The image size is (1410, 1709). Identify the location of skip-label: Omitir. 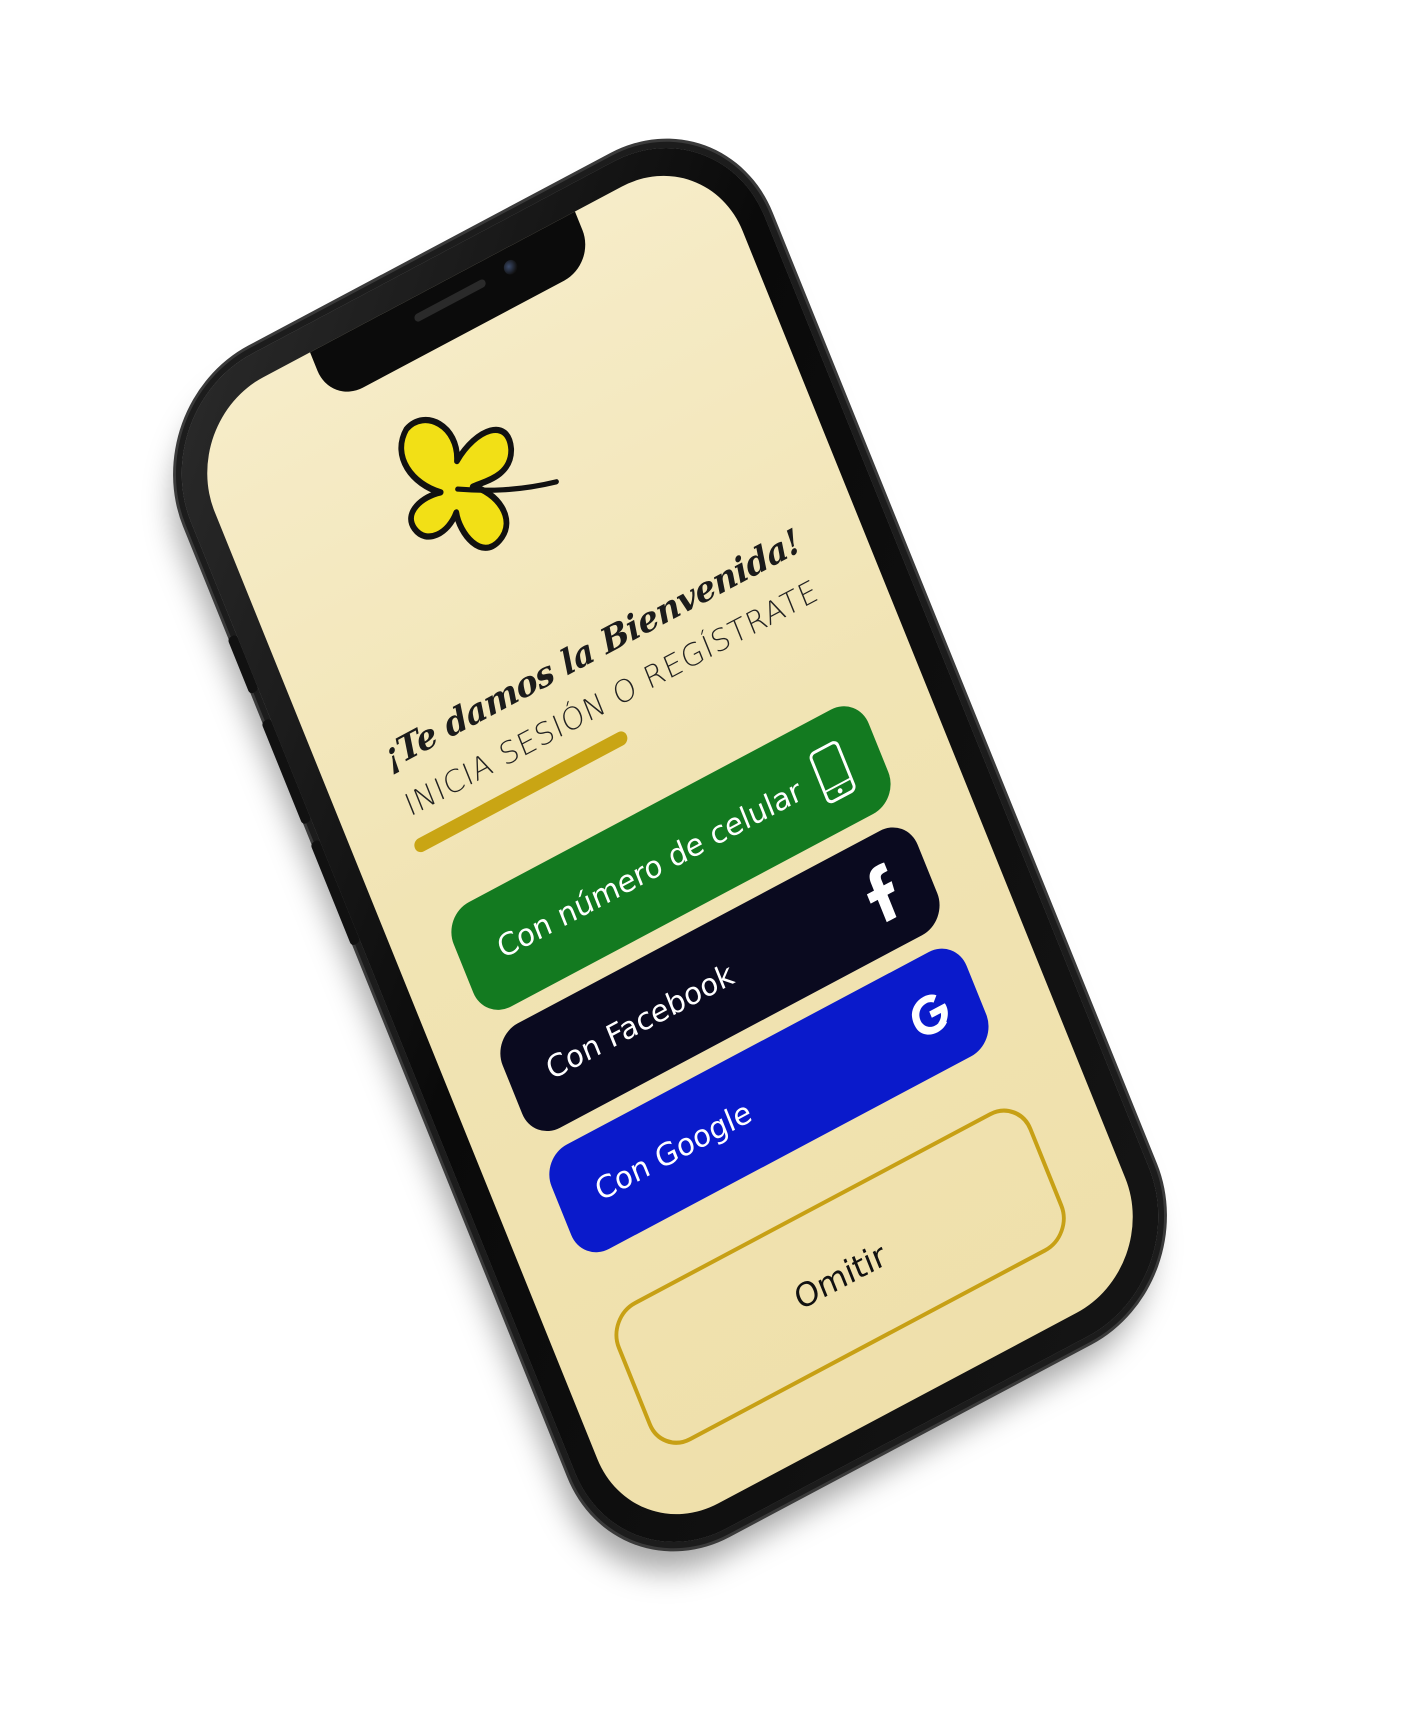
(840, 1276).